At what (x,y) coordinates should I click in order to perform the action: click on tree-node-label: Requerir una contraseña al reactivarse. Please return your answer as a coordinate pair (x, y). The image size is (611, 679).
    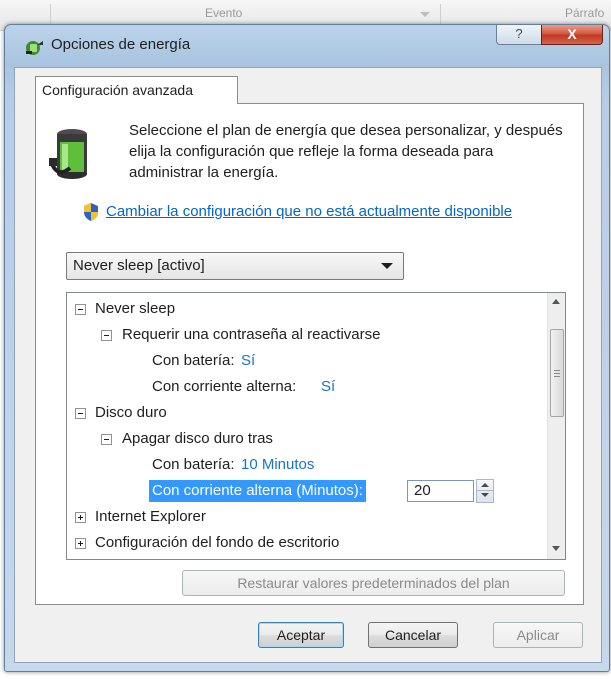
    Looking at the image, I should click on (251, 334).